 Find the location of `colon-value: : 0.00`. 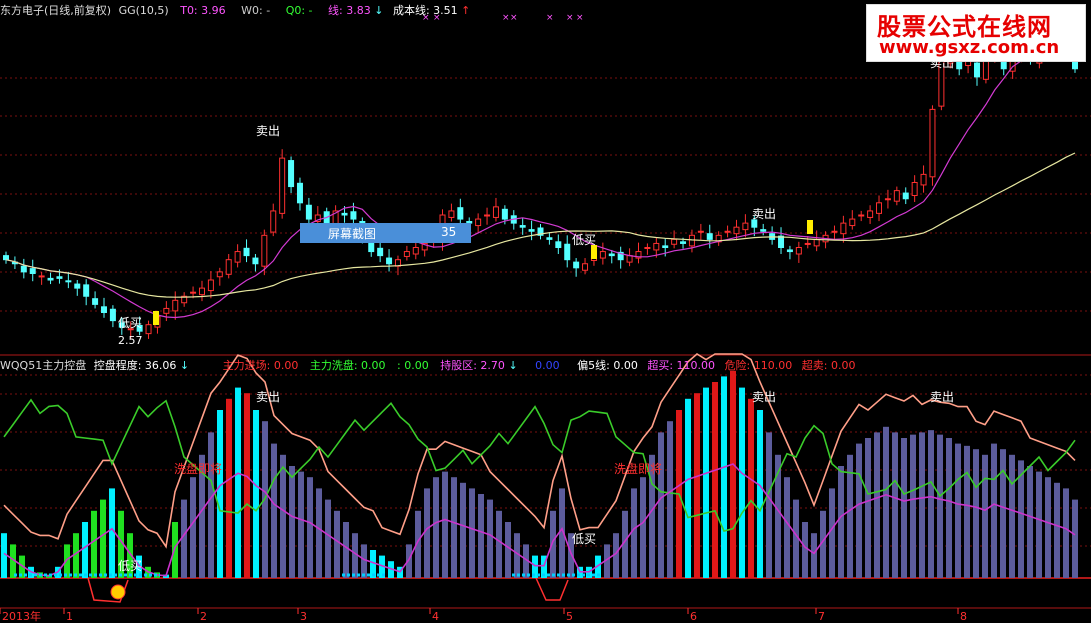

colon-value: : 0.00 is located at coordinates (413, 365).